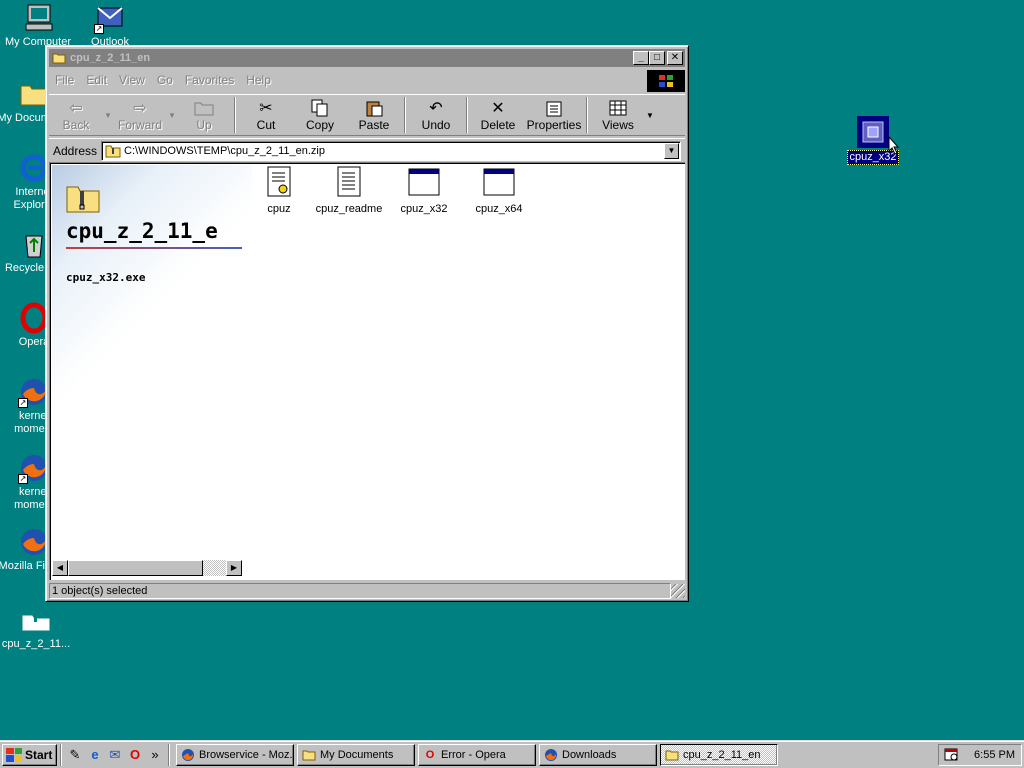  What do you see at coordinates (188, 755) in the screenshot?
I see `firefox-icon` at bounding box center [188, 755].